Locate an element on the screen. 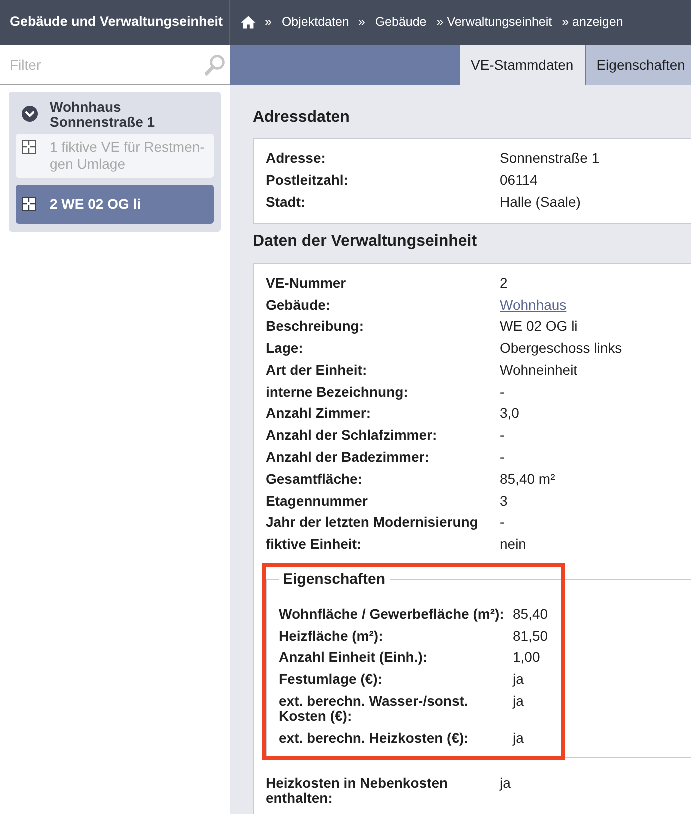  breadcrumb-item: » anzeigen is located at coordinates (593, 23).